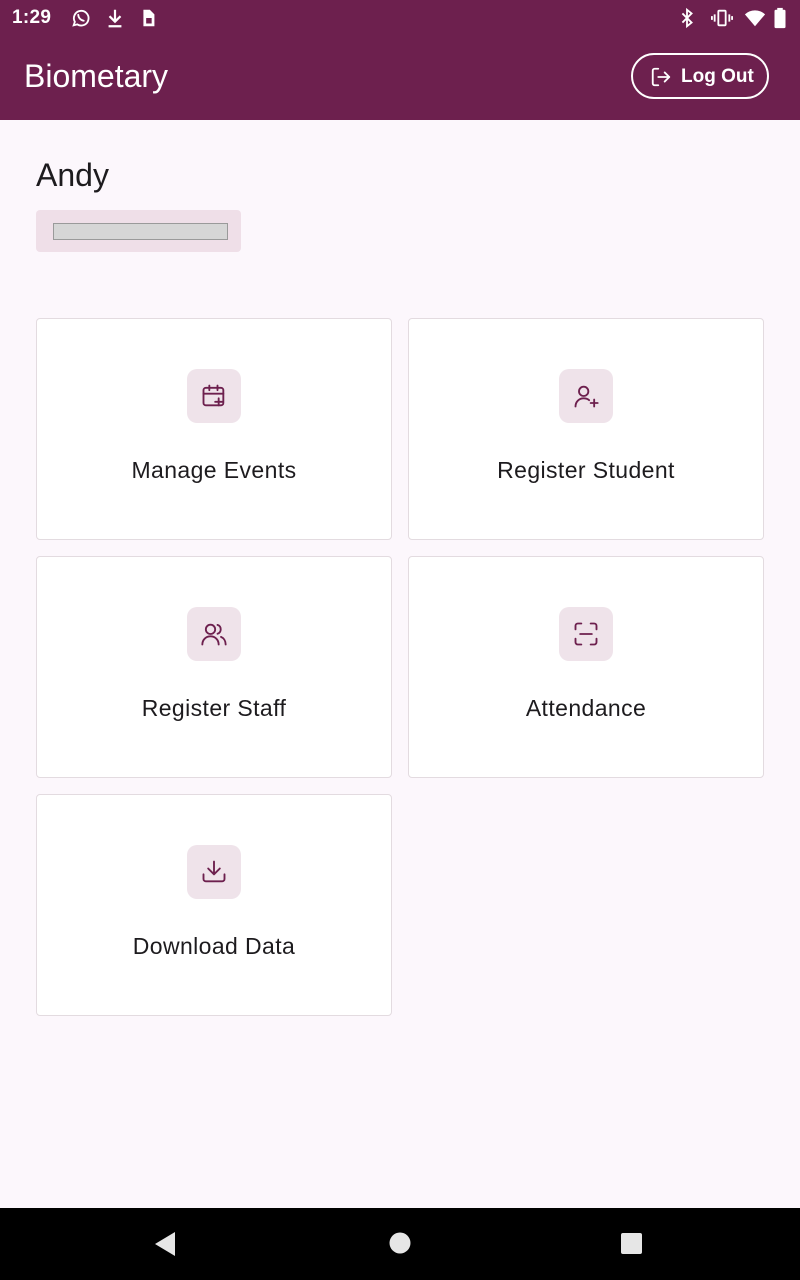  I want to click on users-icon, so click(214, 634).